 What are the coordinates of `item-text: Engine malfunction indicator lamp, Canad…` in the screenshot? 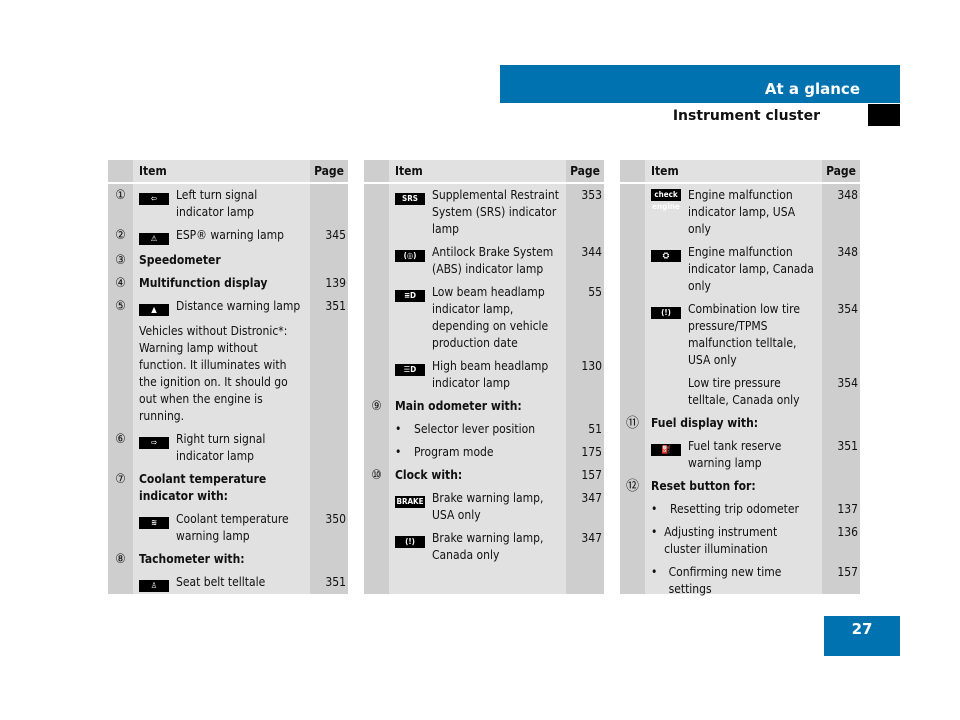 It's located at (751, 269).